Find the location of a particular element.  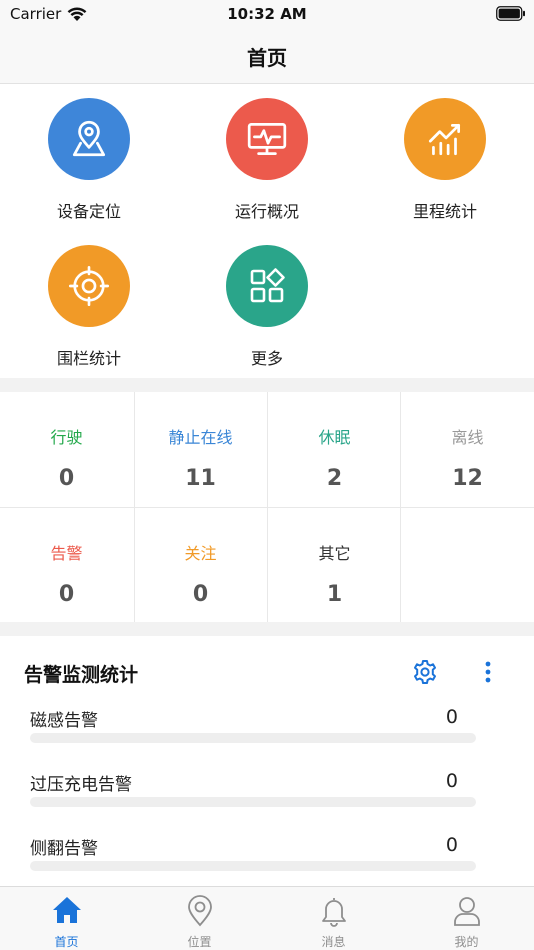

alarm-item-overvoltage: 过压充电告警 0 is located at coordinates (267, 802).